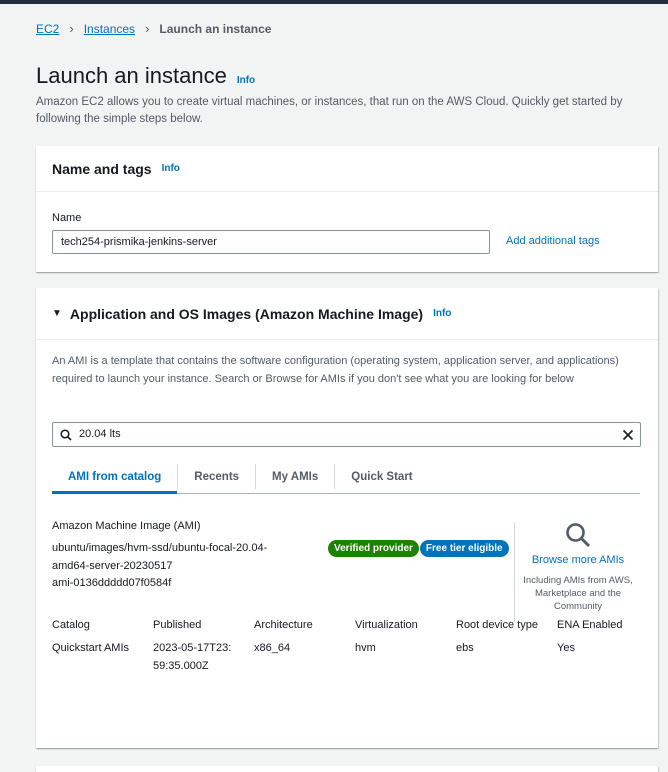 Image resolution: width=668 pixels, height=772 pixels. Describe the element at coordinates (272, 648) in the screenshot. I see `details-value-architecture: x86_64` at that location.